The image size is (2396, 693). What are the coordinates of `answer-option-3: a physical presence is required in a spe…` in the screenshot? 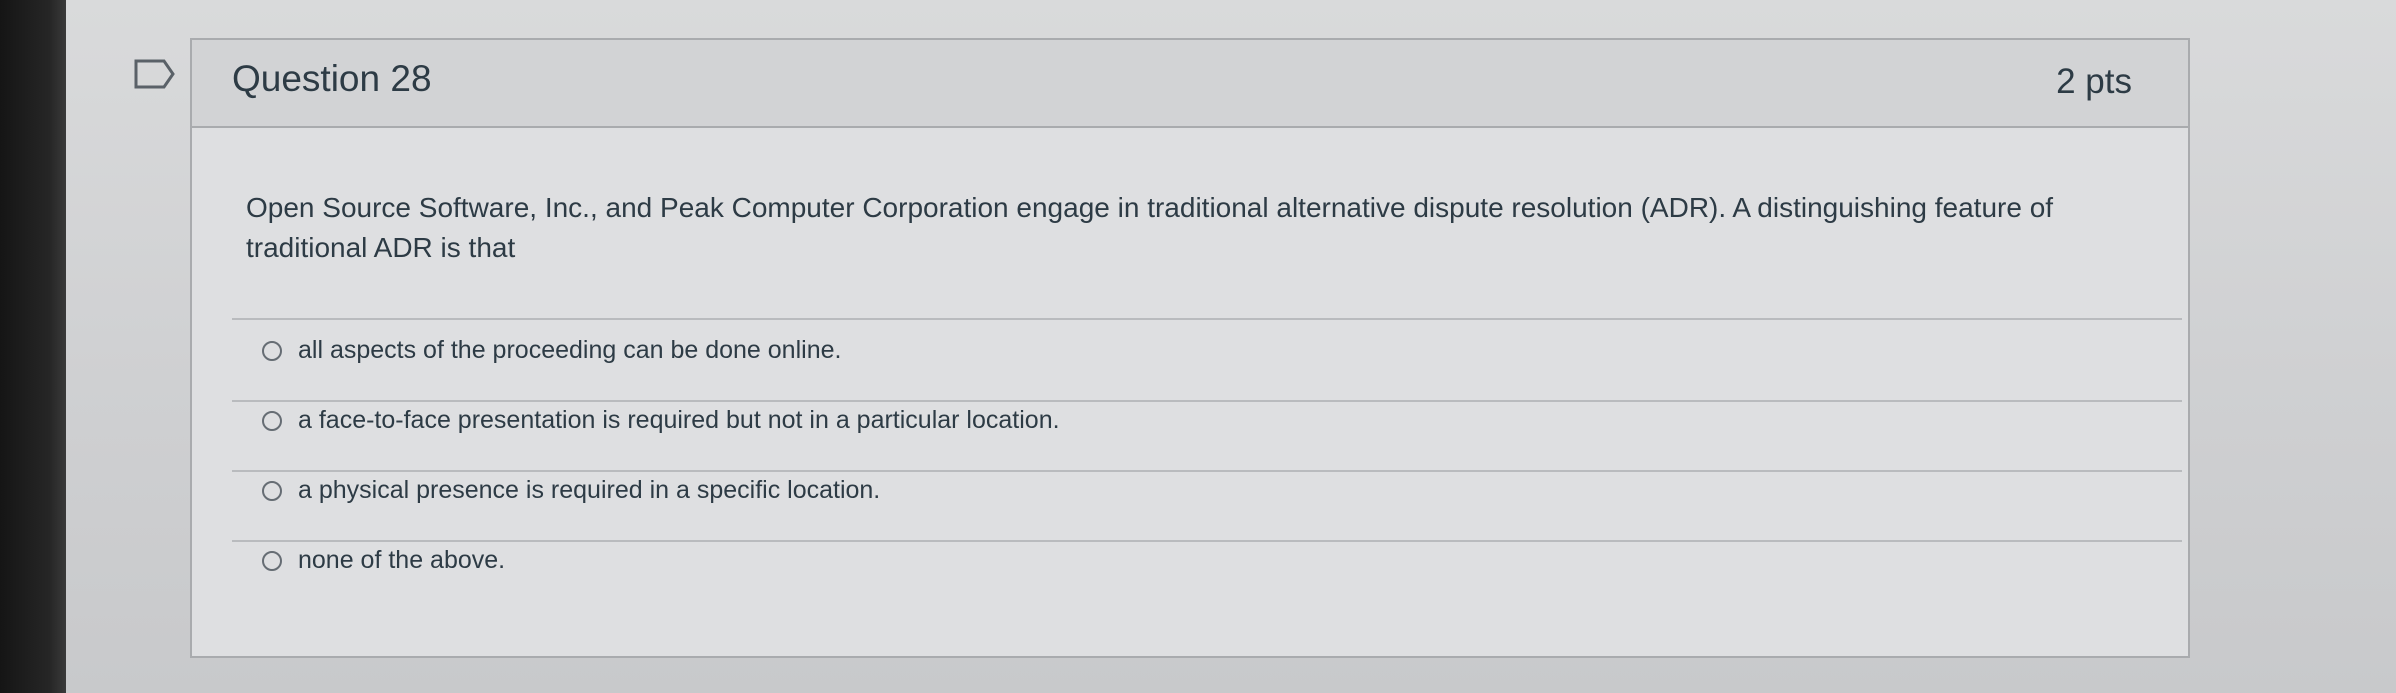 It's located at (571, 490).